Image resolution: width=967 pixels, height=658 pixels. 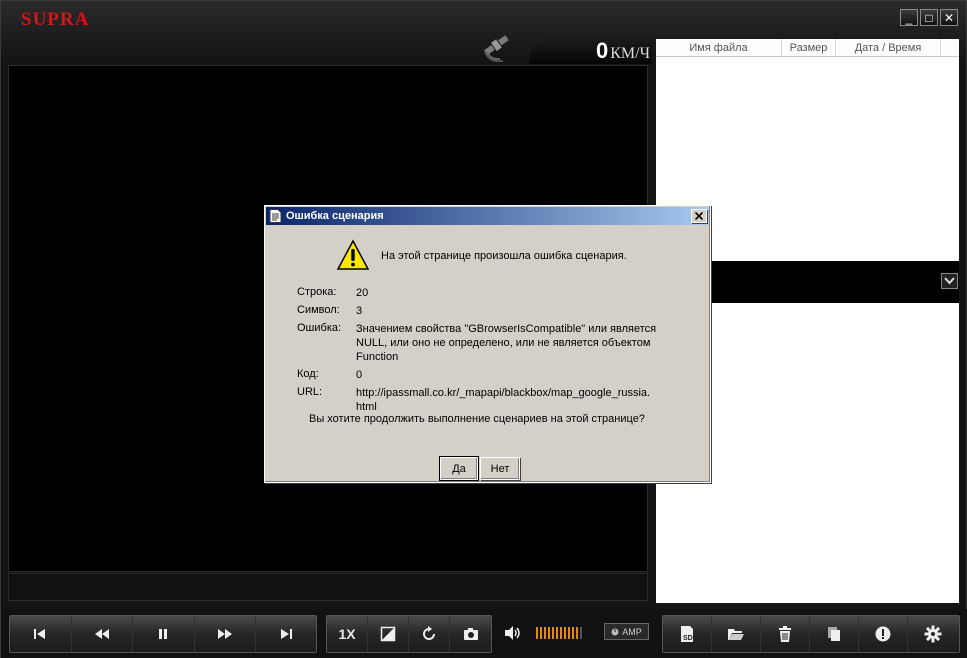 I want to click on brightness-contrast-icon, so click(x=388, y=634).